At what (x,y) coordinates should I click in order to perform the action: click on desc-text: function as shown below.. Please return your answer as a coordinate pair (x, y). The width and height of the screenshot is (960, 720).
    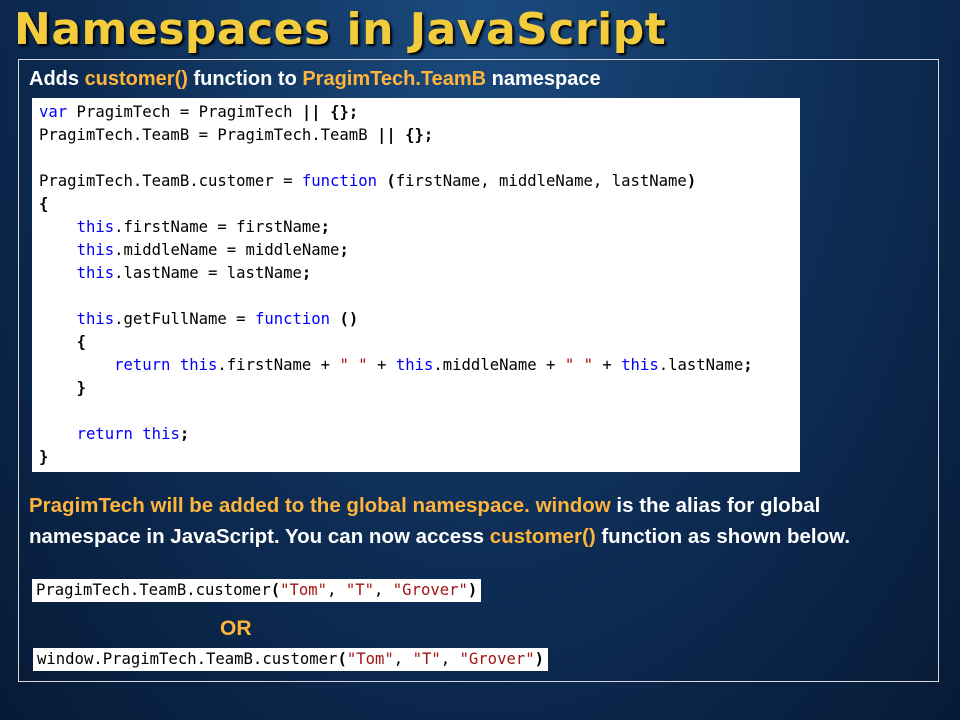
    Looking at the image, I should click on (723, 536).